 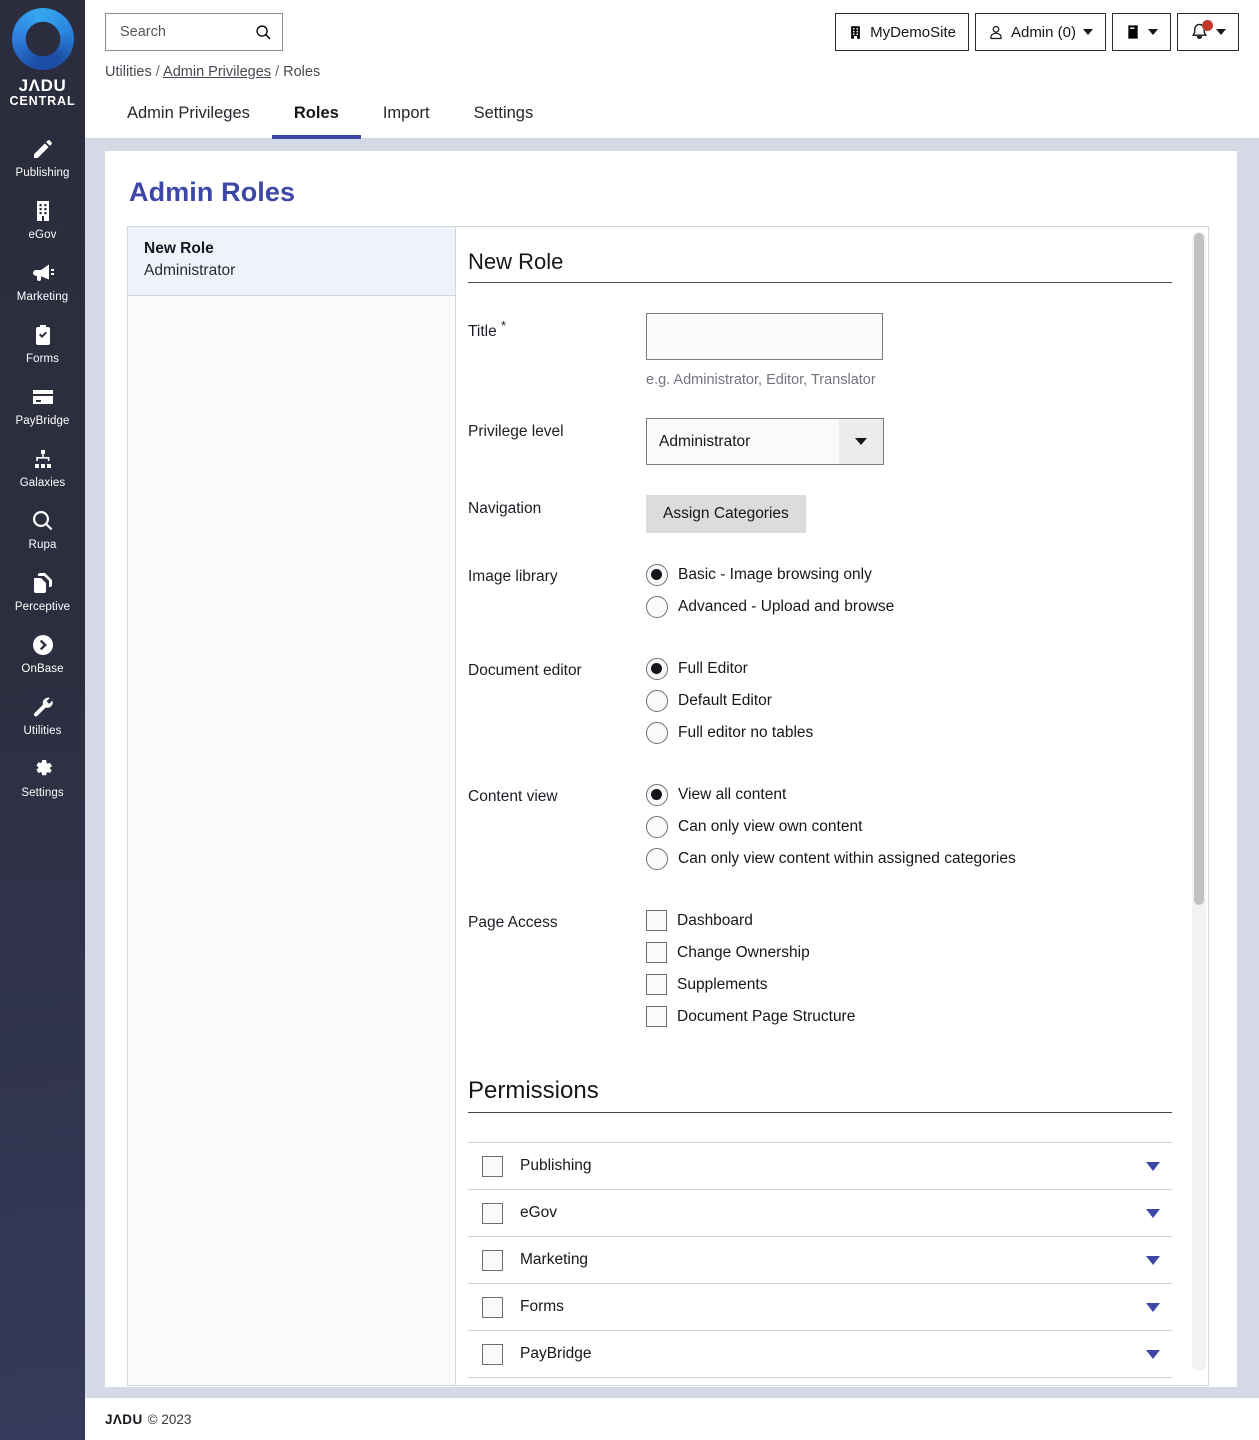 What do you see at coordinates (1208, 32) in the screenshot?
I see `notifications-button` at bounding box center [1208, 32].